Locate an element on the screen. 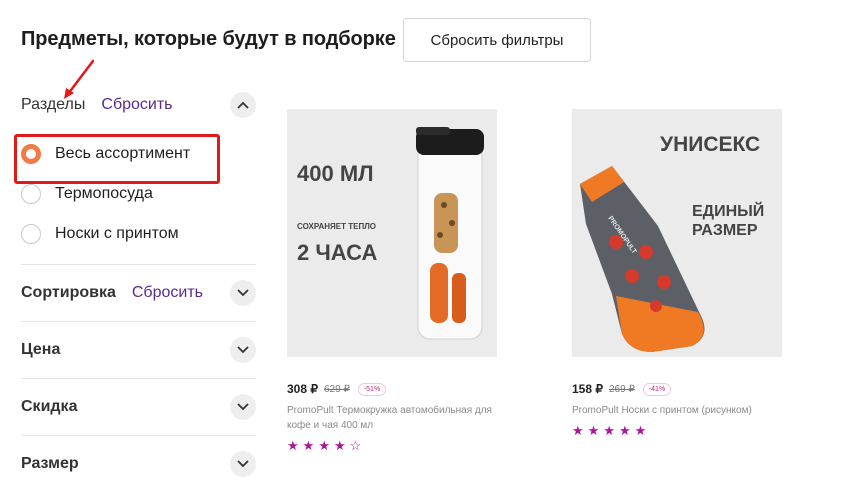 The height and width of the screenshot is (484, 856). collapse-chevron-up-icon is located at coordinates (243, 105).